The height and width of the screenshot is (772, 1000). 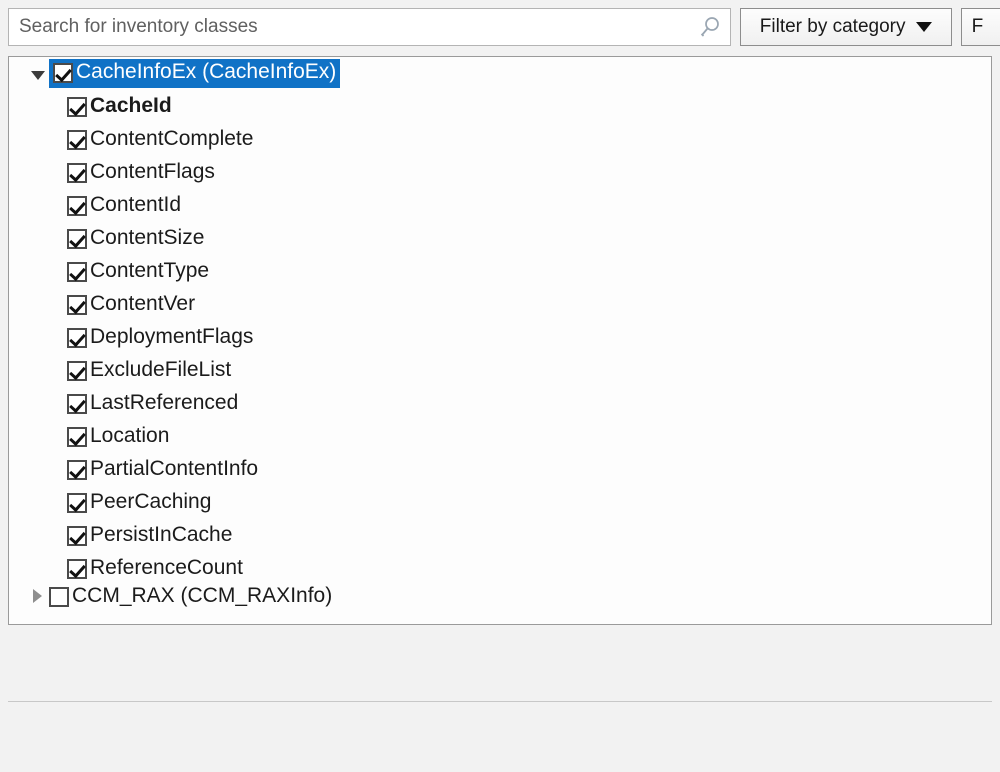 What do you see at coordinates (500, 304) in the screenshot?
I see `tree-row: ContentVer` at bounding box center [500, 304].